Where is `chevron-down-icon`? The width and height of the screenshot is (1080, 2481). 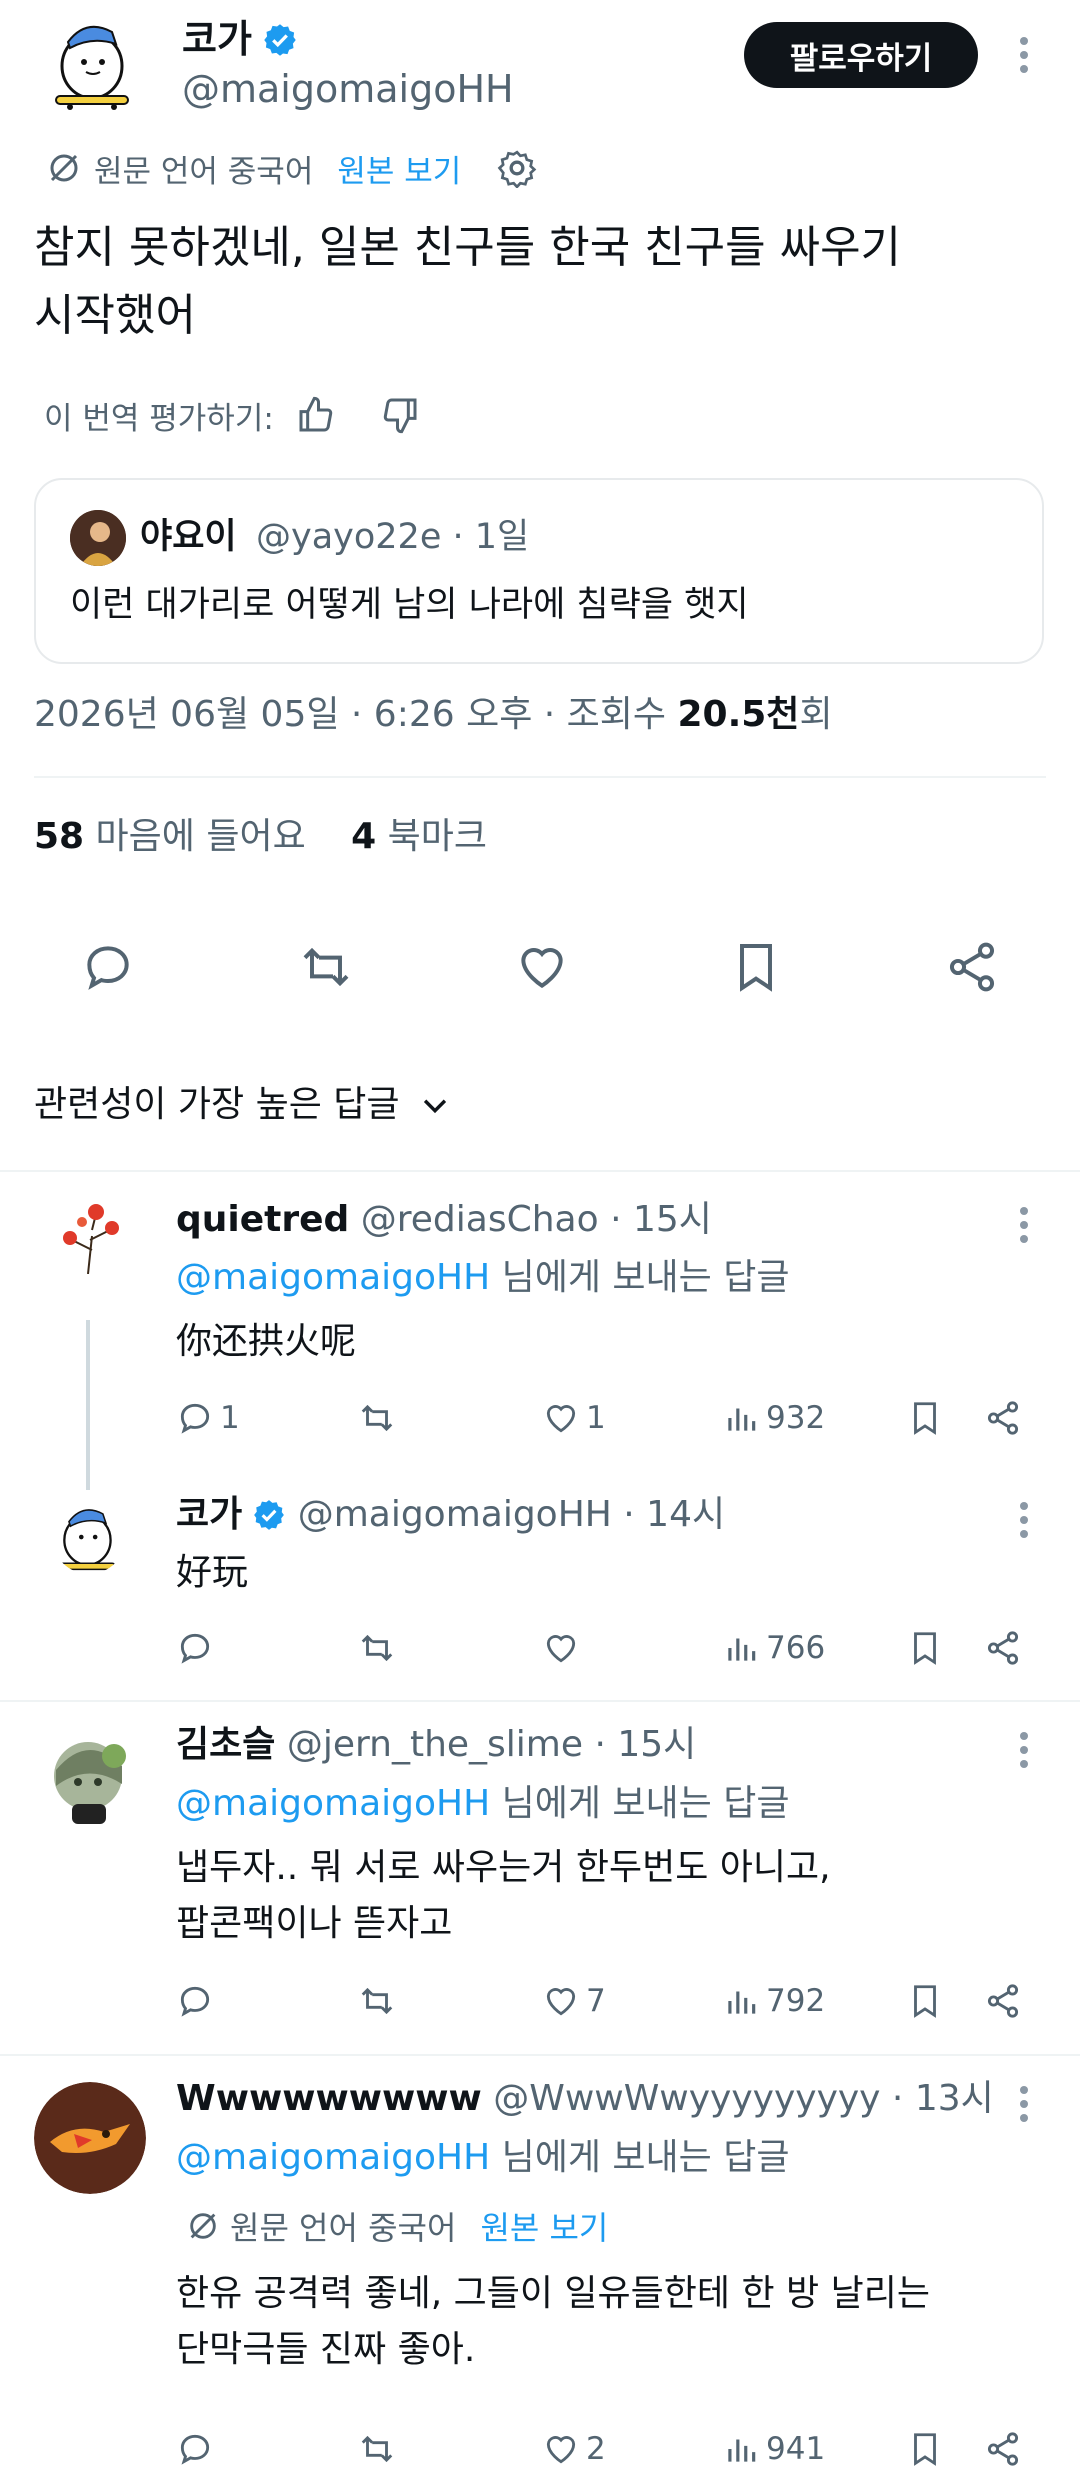
chevron-down-icon is located at coordinates (435, 1105).